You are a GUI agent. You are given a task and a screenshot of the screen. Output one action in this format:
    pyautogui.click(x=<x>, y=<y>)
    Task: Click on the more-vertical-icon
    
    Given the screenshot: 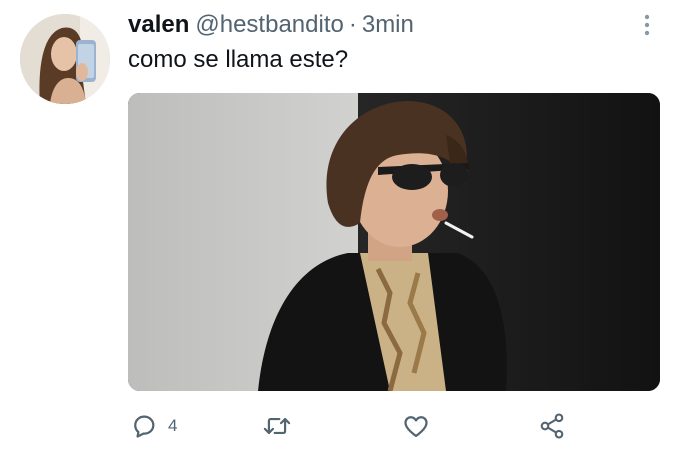 What is the action you would take?
    pyautogui.click(x=647, y=25)
    